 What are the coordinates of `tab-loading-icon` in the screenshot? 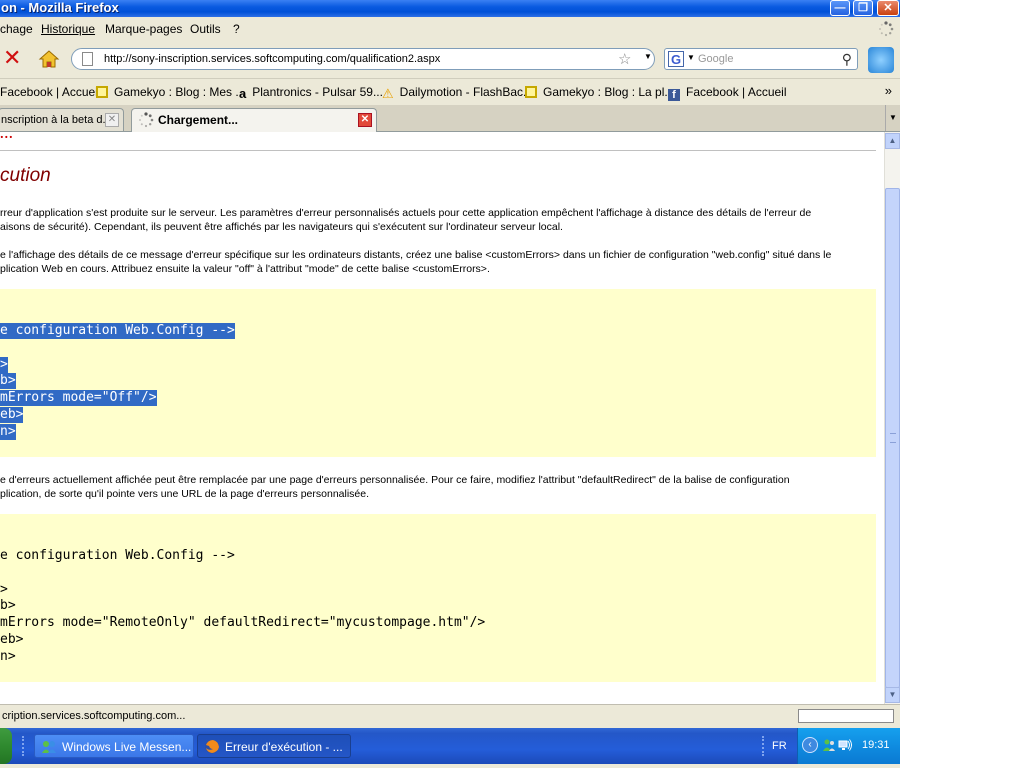 It's located at (146, 120).